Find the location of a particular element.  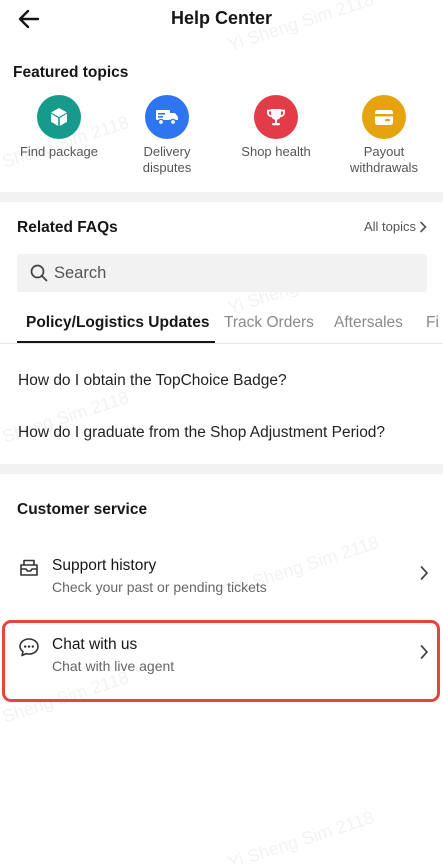

active-tab-indicator is located at coordinates (116, 342).